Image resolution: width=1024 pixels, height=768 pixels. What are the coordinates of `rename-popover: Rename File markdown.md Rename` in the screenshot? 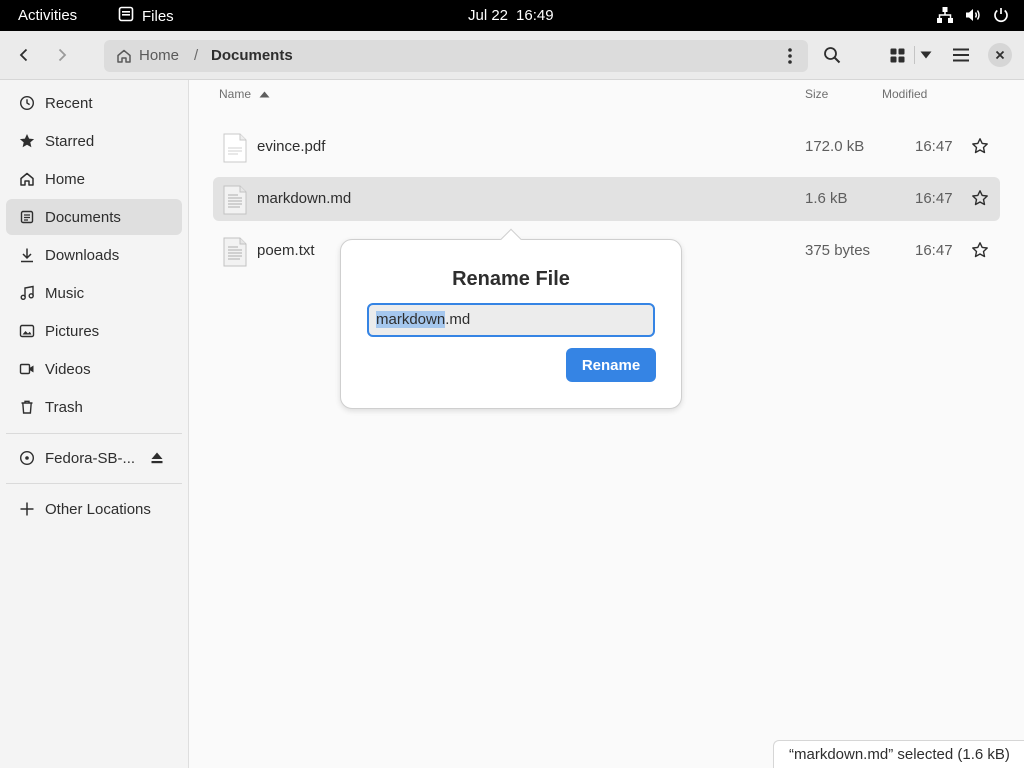 It's located at (511, 324).